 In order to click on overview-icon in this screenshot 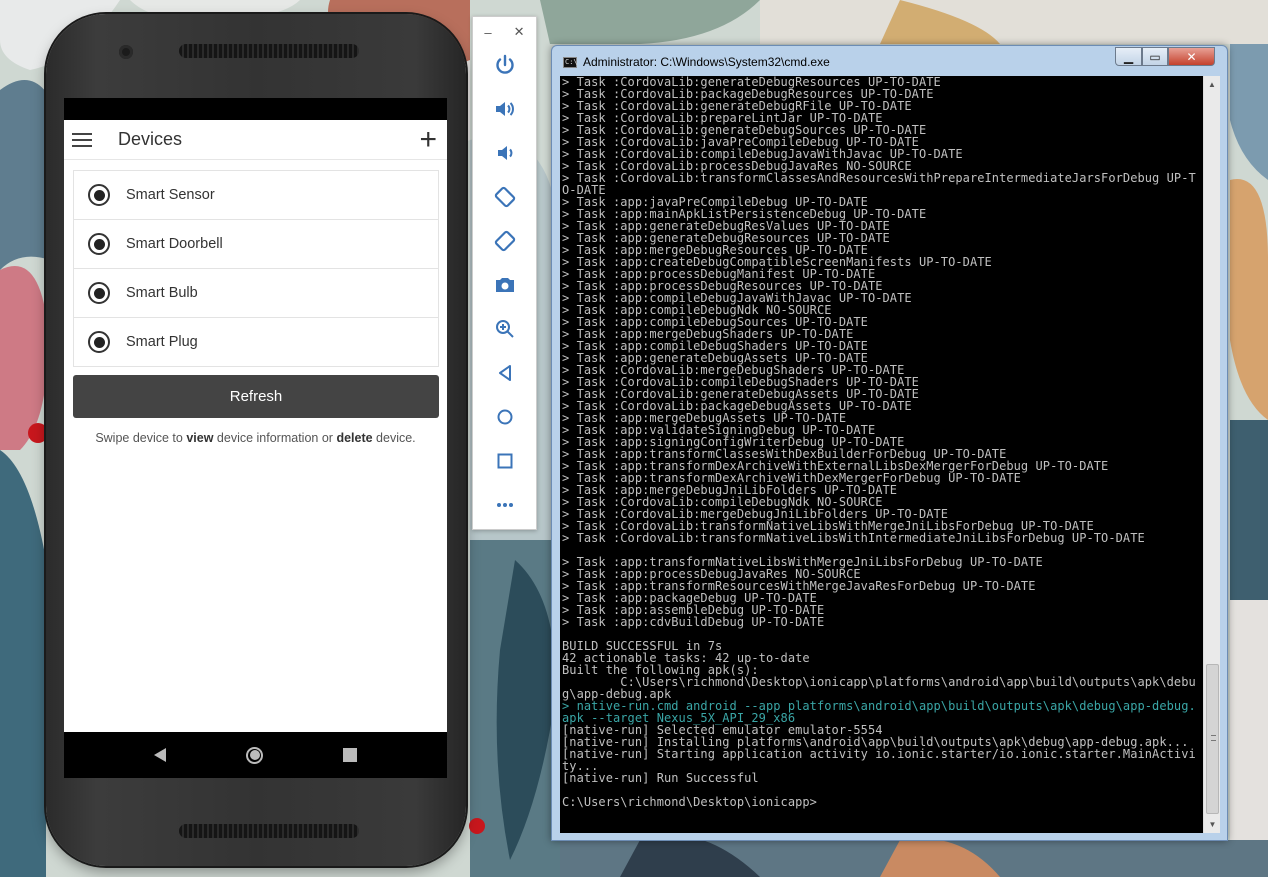, I will do `click(505, 461)`.